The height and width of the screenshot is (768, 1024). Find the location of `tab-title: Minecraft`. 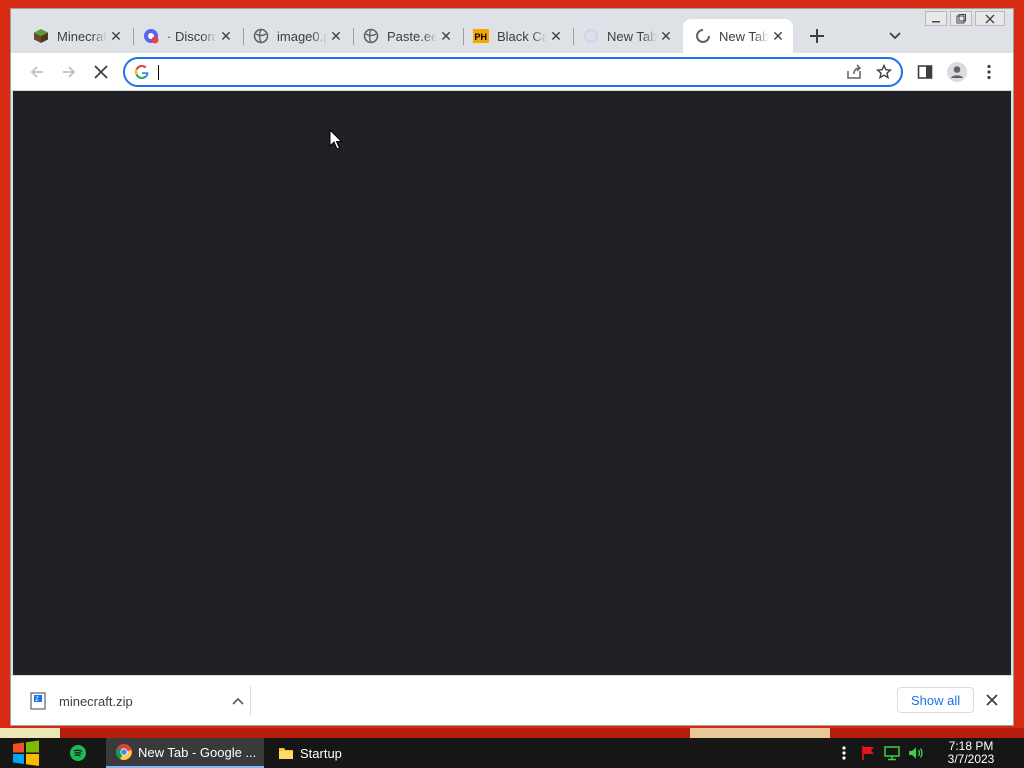

tab-title: Minecraft is located at coordinates (82, 36).